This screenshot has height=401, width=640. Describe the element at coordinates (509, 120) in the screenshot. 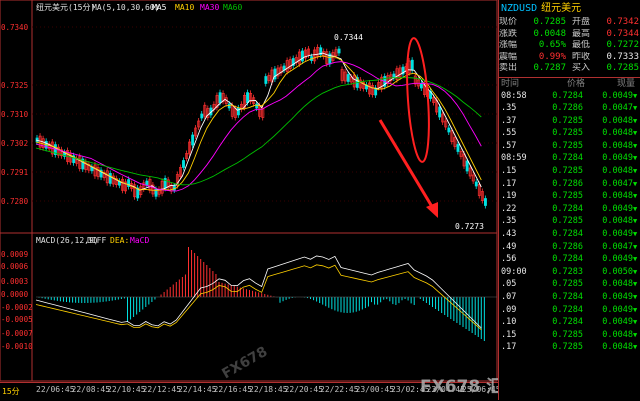

I see `tick-time: .37` at that location.